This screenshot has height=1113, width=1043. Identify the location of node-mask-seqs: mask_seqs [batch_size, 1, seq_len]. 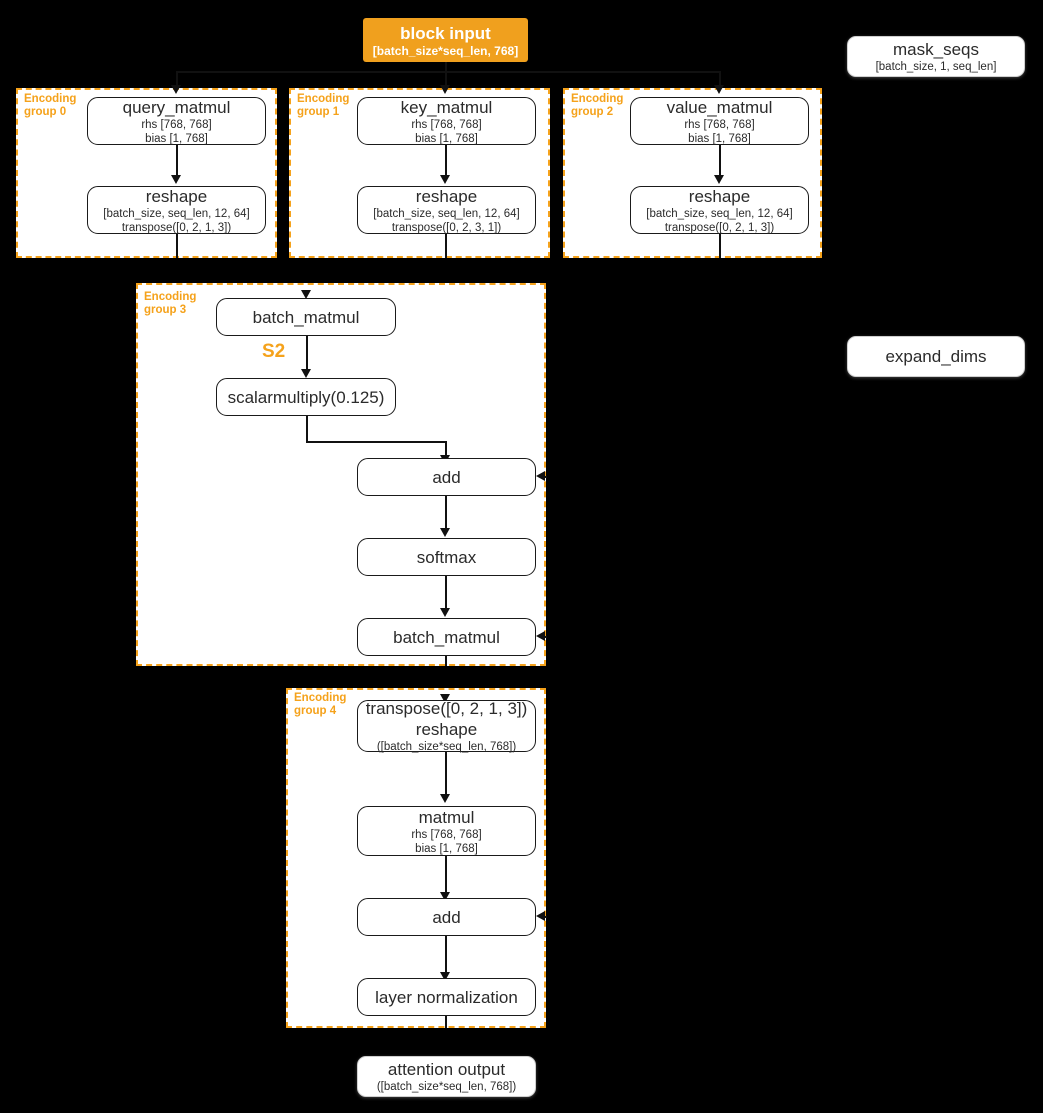
(936, 56).